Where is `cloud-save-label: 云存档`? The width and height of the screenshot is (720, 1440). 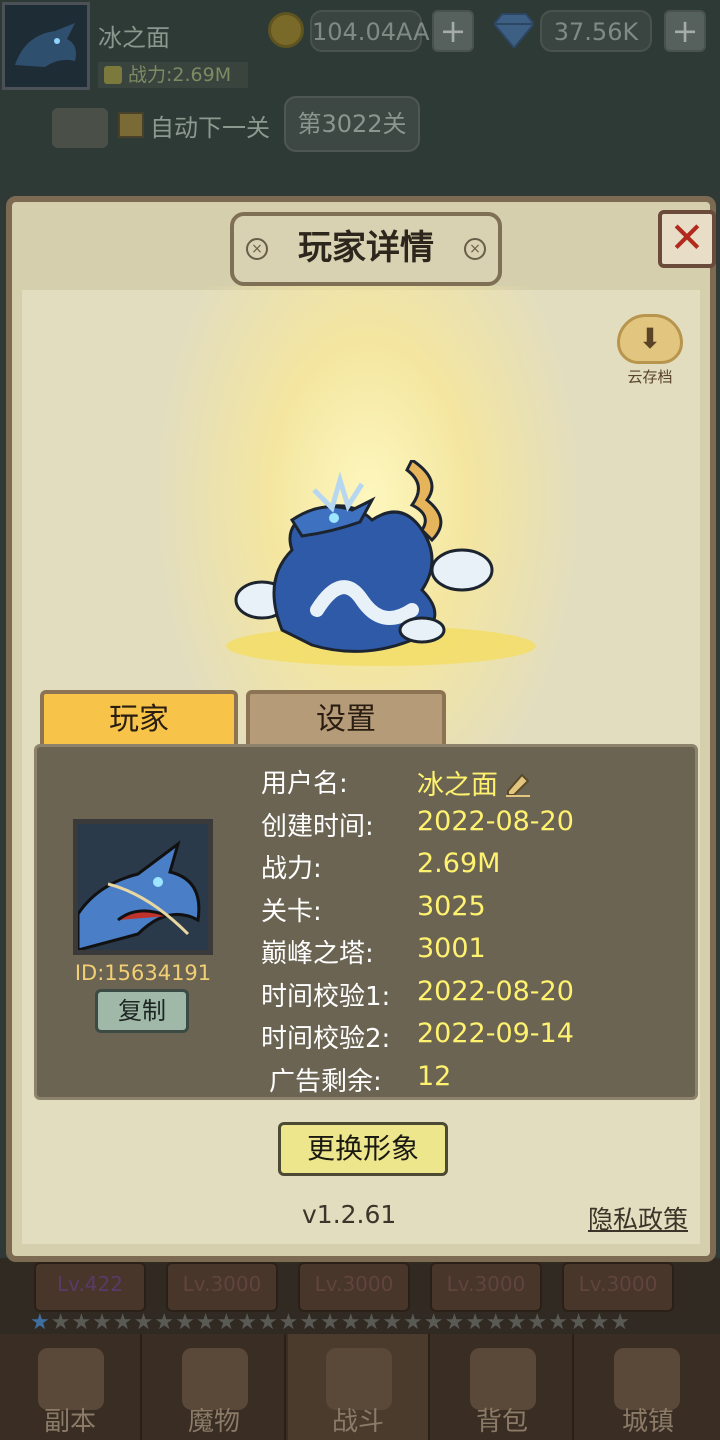 cloud-save-label: 云存档 is located at coordinates (650, 377).